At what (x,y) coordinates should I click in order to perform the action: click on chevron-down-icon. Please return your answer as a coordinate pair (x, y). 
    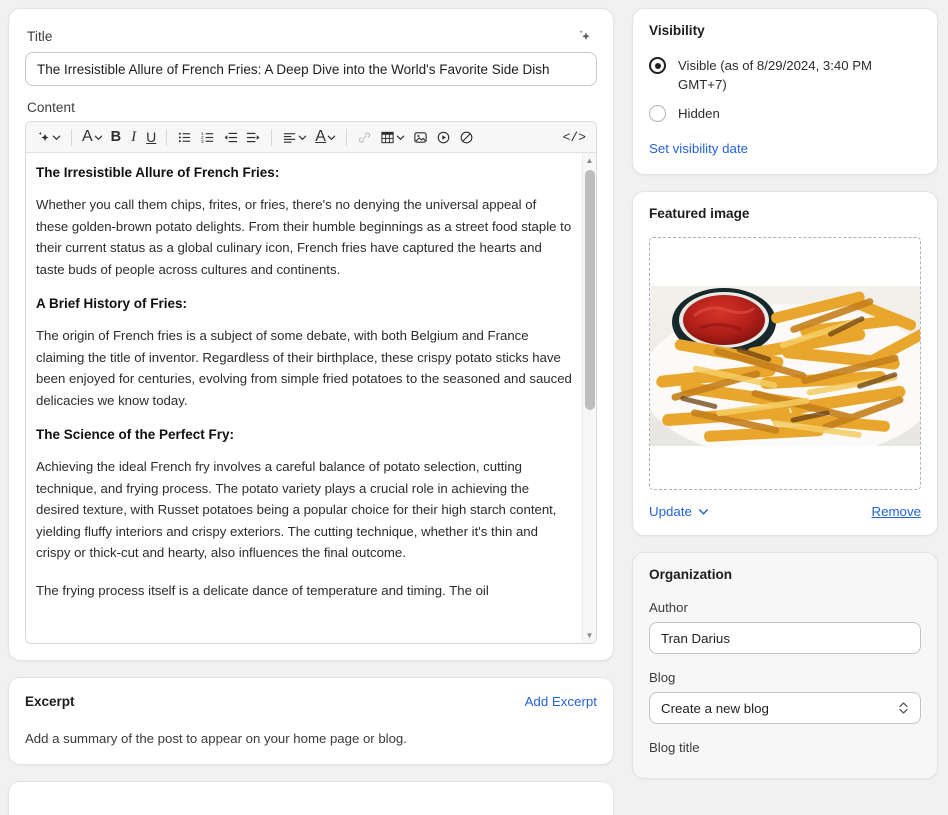
    Looking at the image, I should click on (703, 512).